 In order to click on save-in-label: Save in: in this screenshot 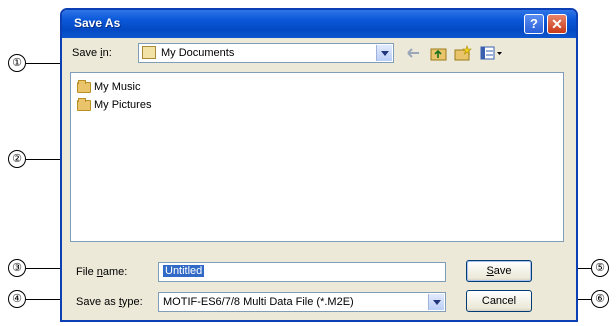, I will do `click(92, 53)`.